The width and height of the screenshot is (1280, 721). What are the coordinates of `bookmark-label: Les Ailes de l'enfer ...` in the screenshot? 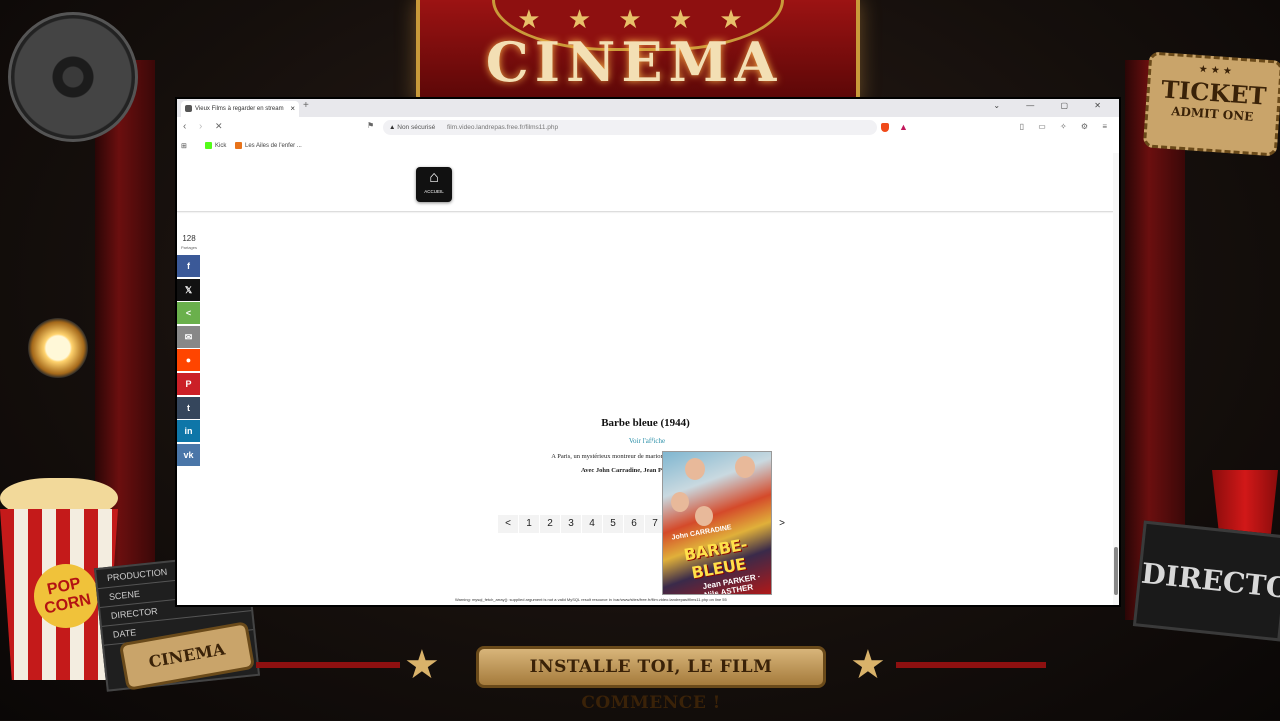 It's located at (273, 146).